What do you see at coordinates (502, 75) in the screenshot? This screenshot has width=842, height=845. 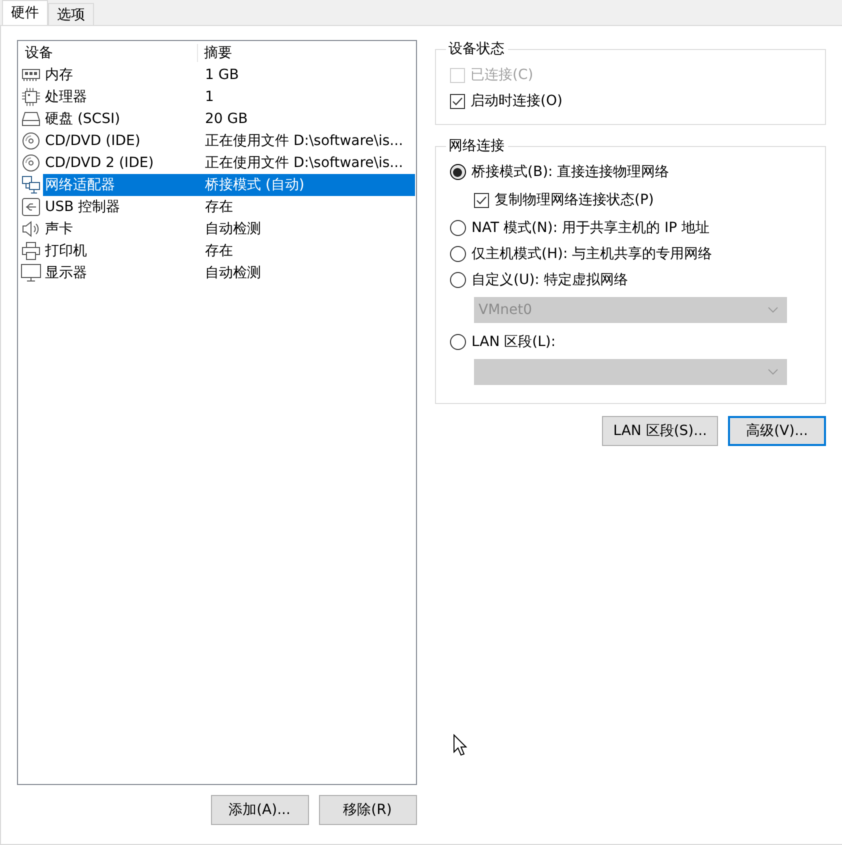 I see `checkbox-label: 已连接(C)` at bounding box center [502, 75].